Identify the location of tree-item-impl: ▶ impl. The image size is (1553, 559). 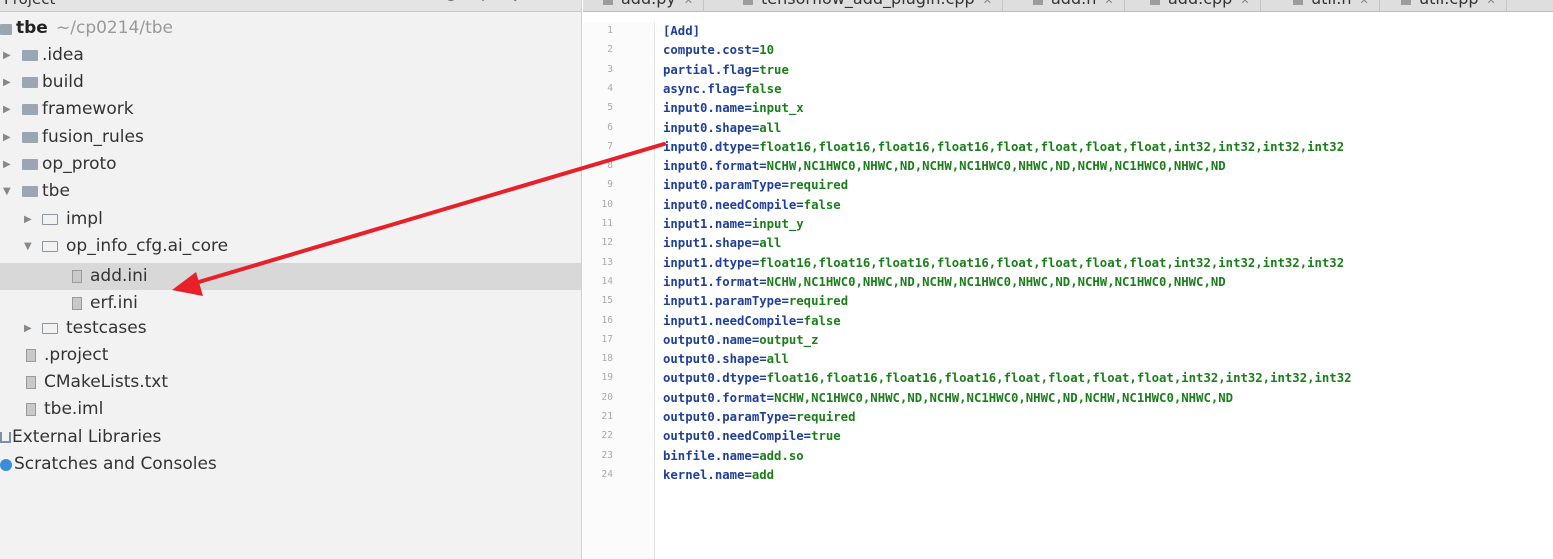
(290, 219).